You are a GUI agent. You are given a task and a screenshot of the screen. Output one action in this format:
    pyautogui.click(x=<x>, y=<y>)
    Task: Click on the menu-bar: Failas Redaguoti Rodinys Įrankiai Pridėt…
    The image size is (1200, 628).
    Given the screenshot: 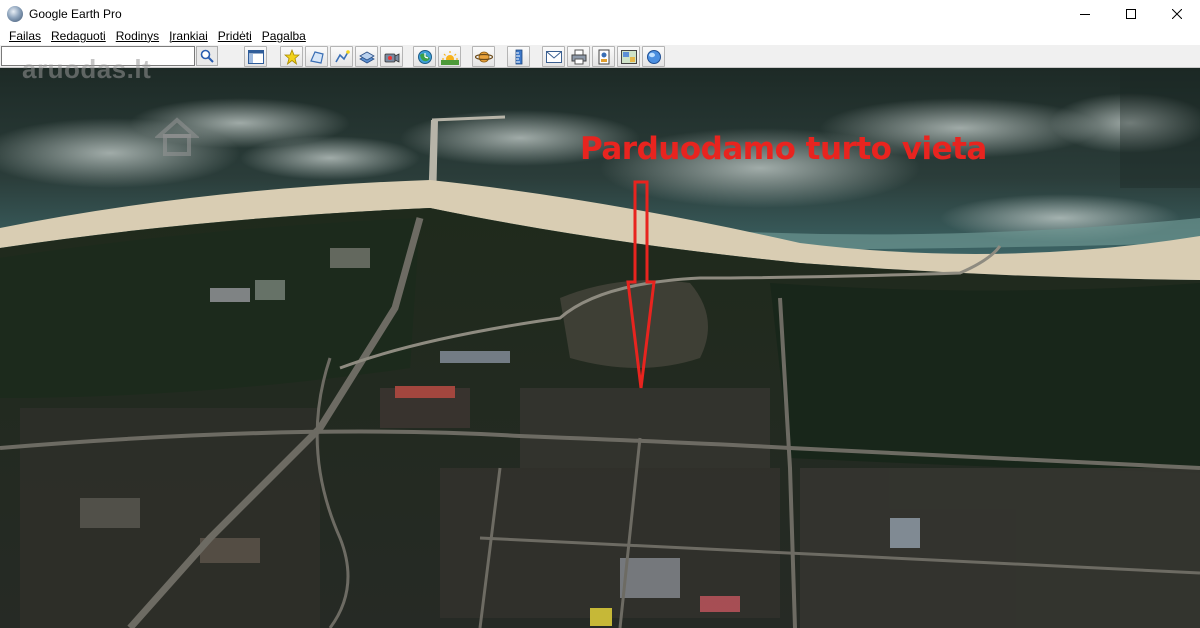 What is the action you would take?
    pyautogui.click(x=600, y=36)
    